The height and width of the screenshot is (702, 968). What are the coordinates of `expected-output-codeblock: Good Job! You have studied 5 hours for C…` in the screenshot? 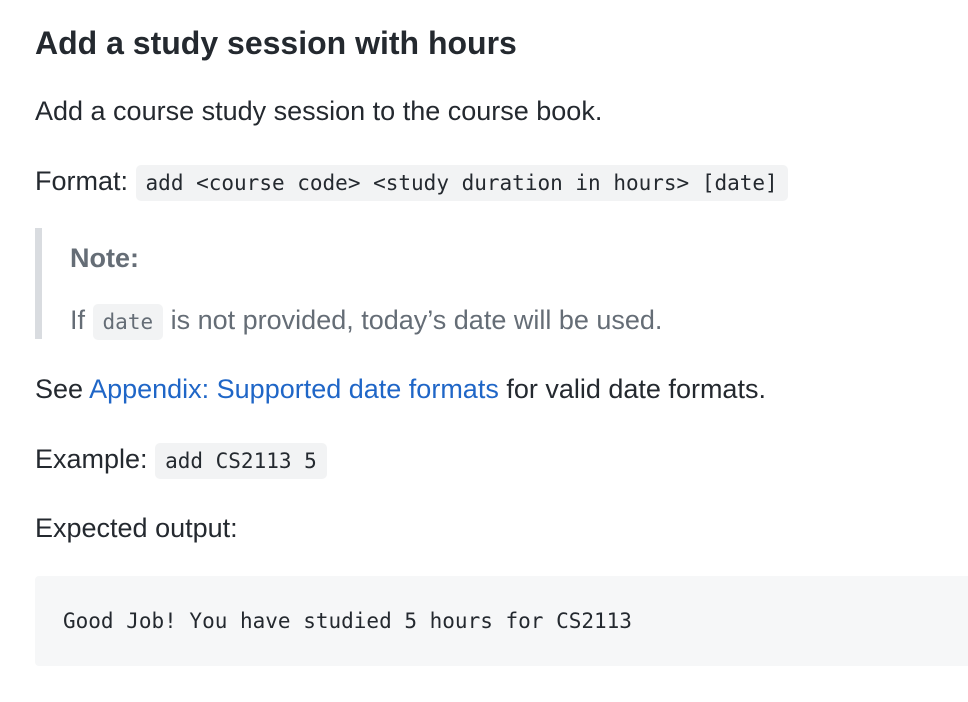 It's located at (501, 621).